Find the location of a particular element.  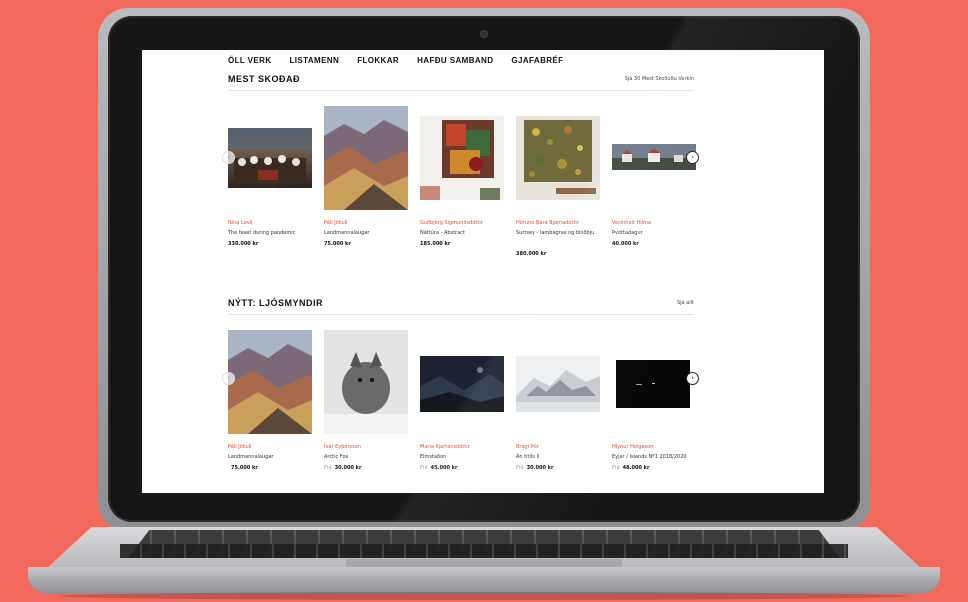

artwork-title: Þvottadagur is located at coordinates (655, 233).